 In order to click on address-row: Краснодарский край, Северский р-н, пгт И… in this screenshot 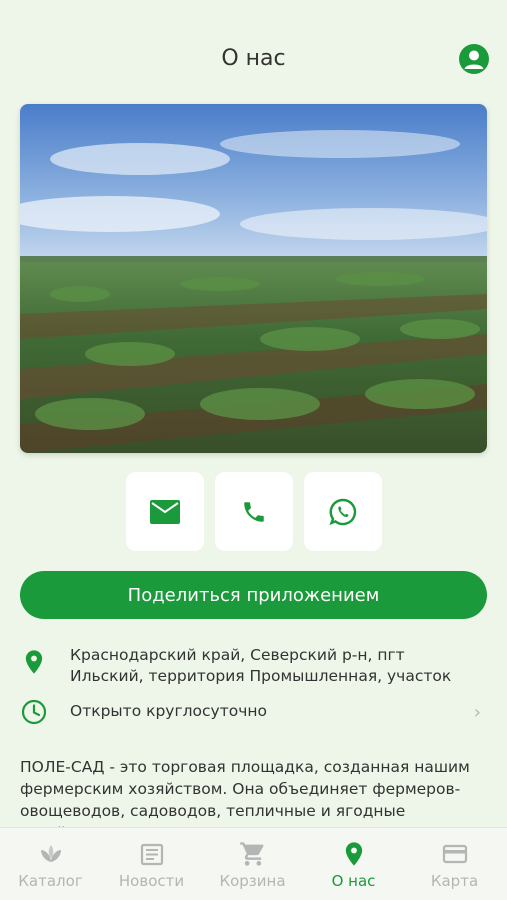, I will do `click(253, 667)`.